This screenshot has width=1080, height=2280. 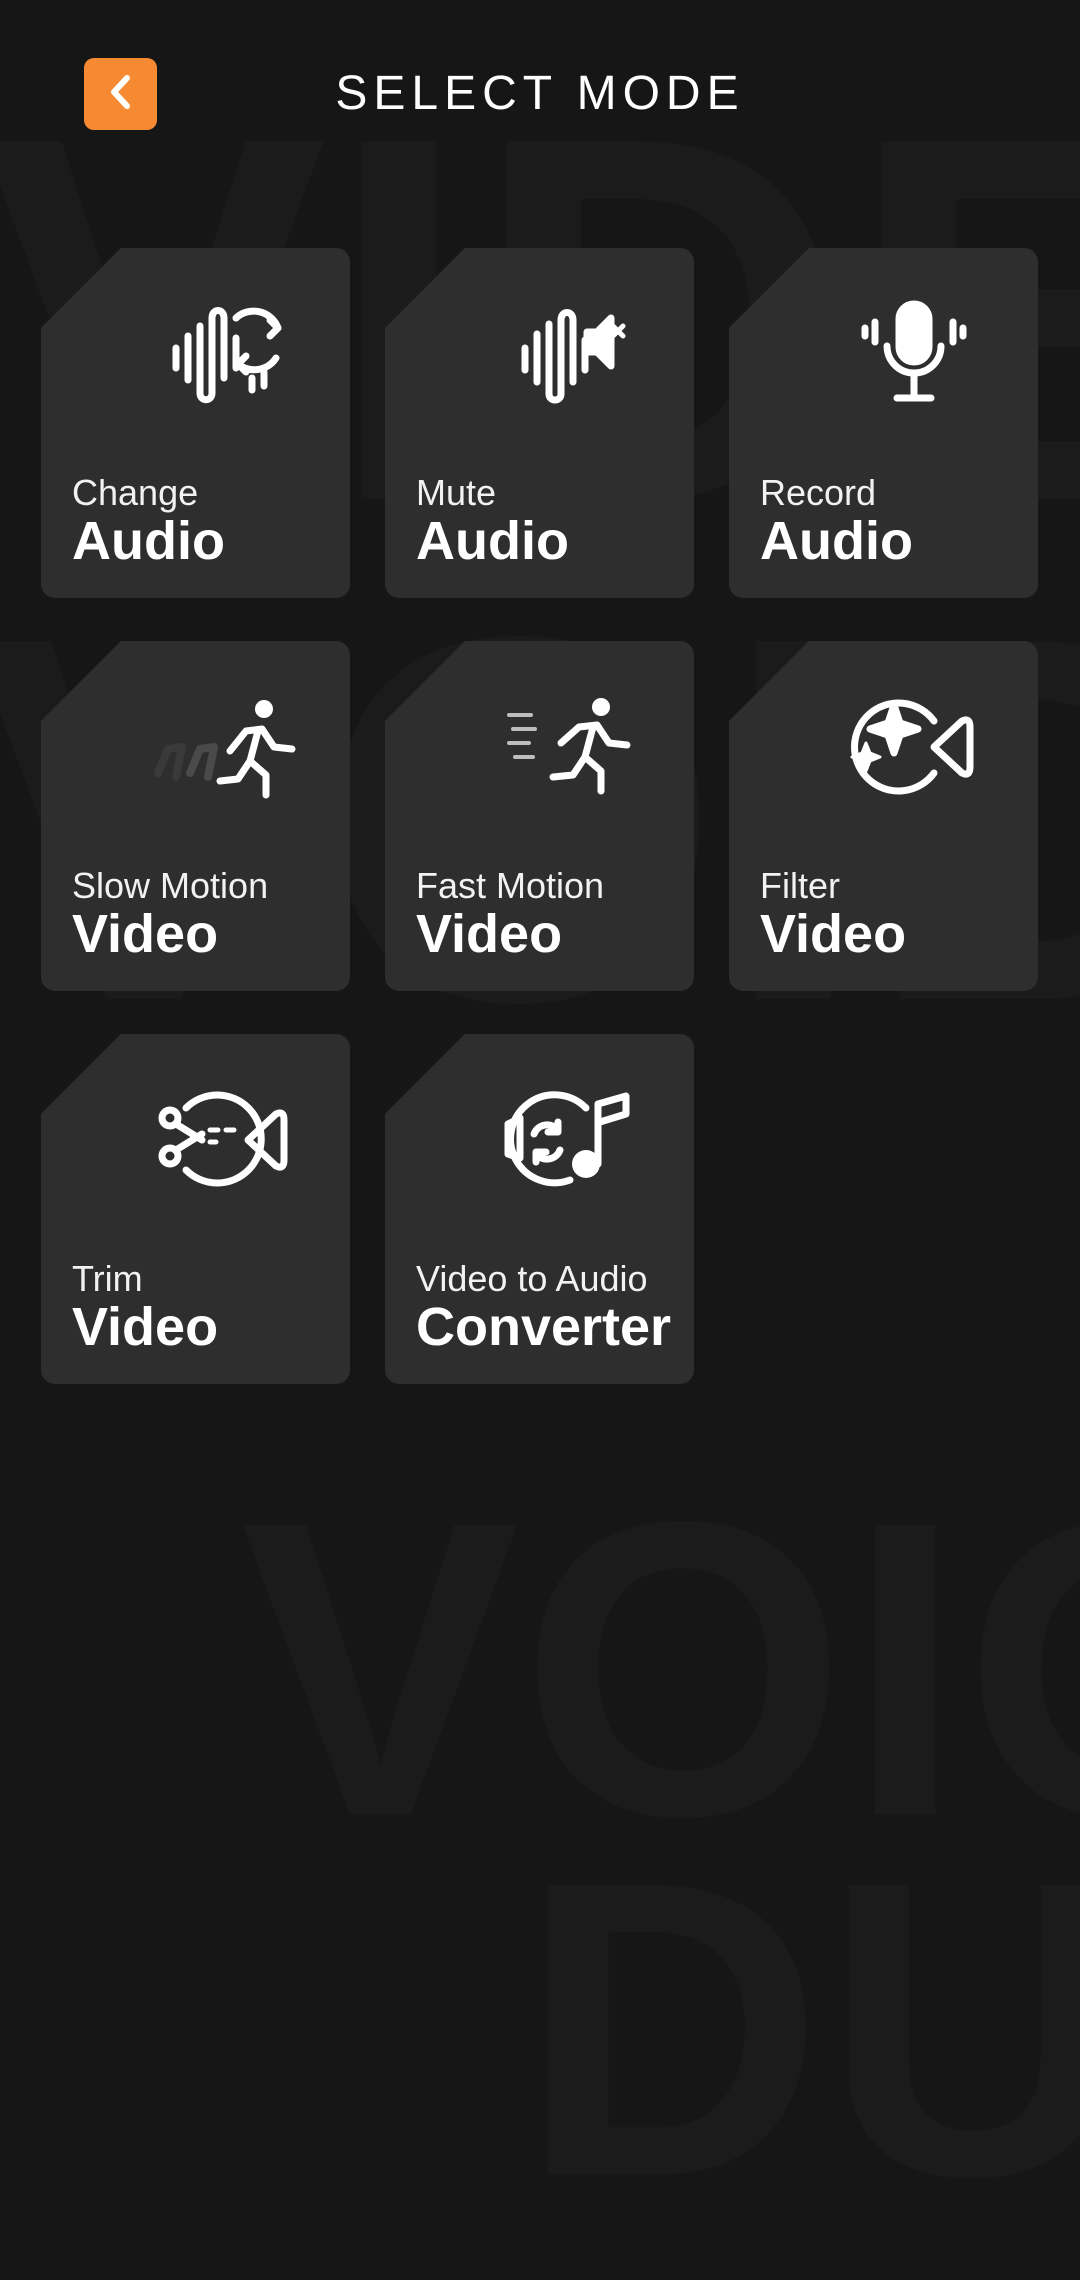 I want to click on mute-audio-icon, so click(x=570, y=353).